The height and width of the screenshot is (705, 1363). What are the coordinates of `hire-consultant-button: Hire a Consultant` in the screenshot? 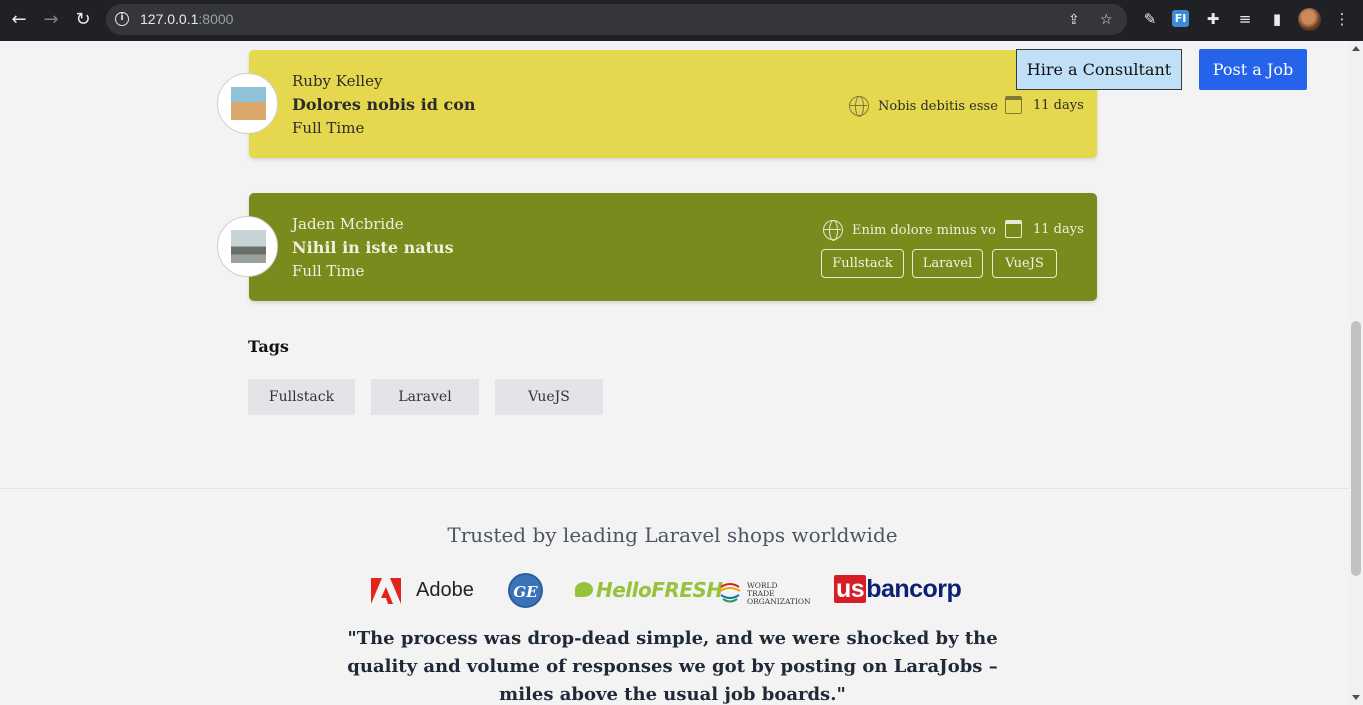 It's located at (1099, 69).